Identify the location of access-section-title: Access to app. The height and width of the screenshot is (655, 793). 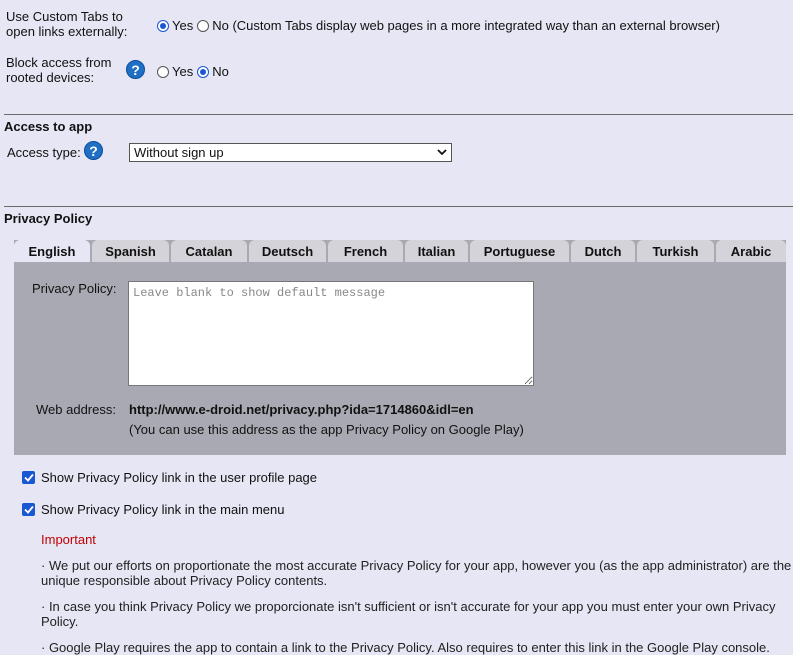
(48, 126).